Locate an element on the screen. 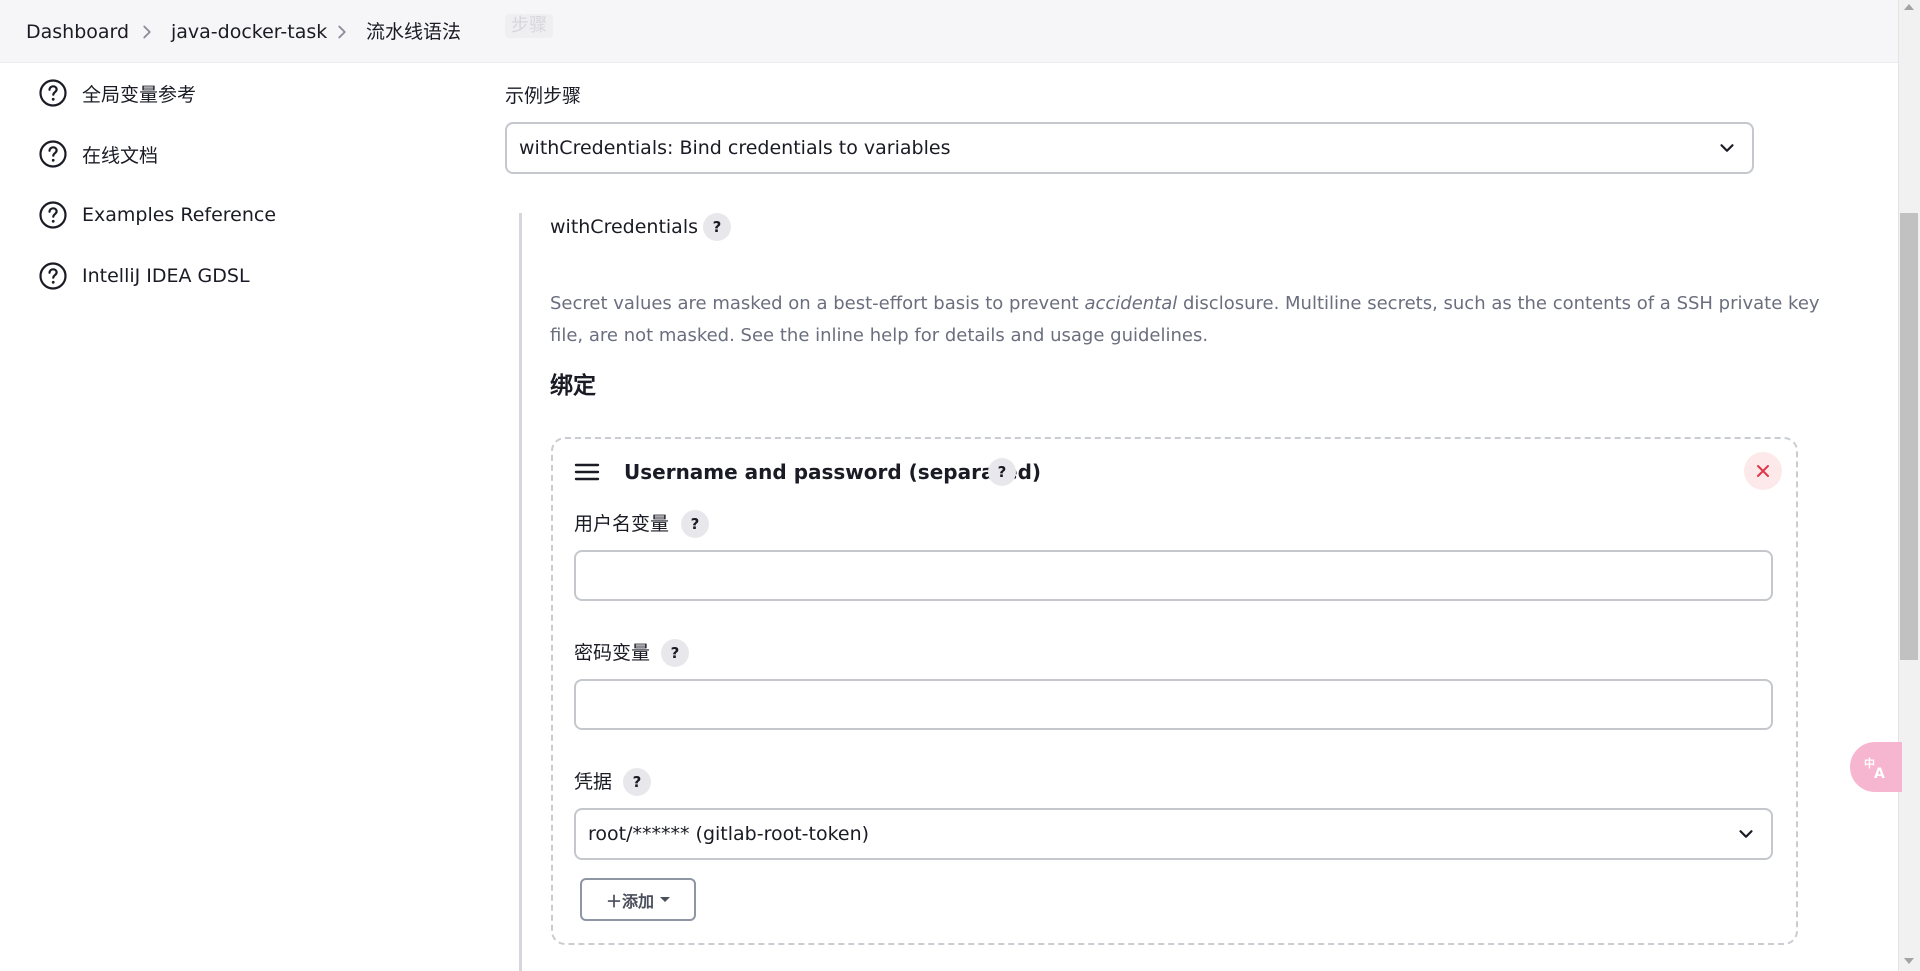 This screenshot has width=1920, height=971. breadcrumb-pipeline-syntax: 流水线语法 is located at coordinates (413, 32).